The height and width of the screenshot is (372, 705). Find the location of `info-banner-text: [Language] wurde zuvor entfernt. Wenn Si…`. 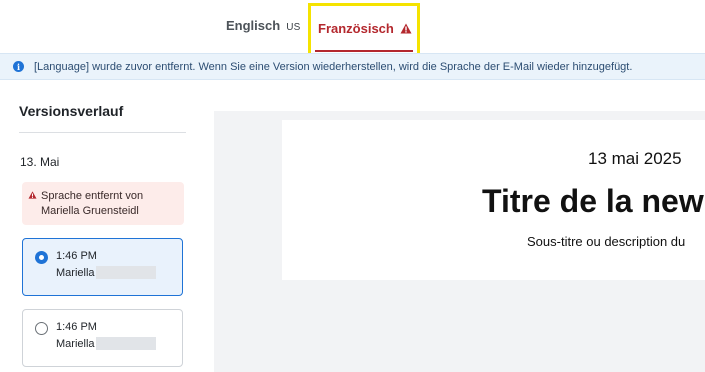

info-banner-text: [Language] wurde zuvor entfernt. Wenn Si… is located at coordinates (333, 66).